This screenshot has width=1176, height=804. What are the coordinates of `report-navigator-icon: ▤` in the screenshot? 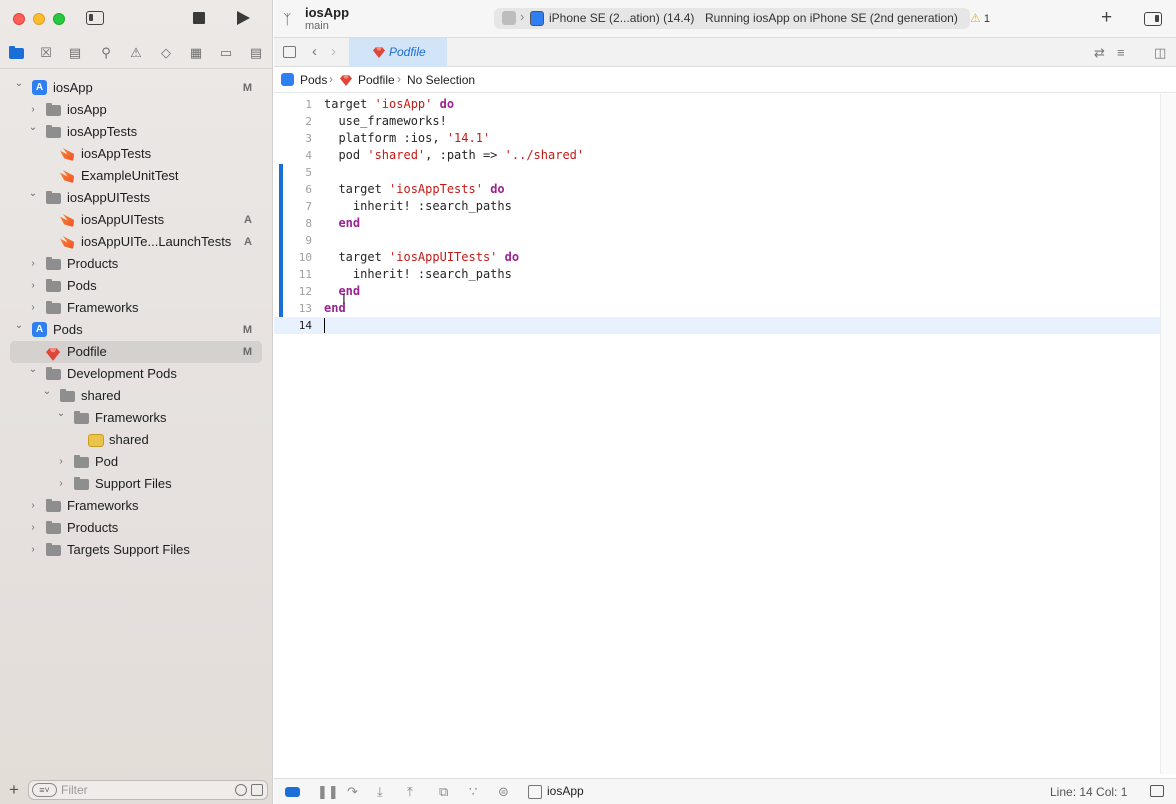 It's located at (256, 53).